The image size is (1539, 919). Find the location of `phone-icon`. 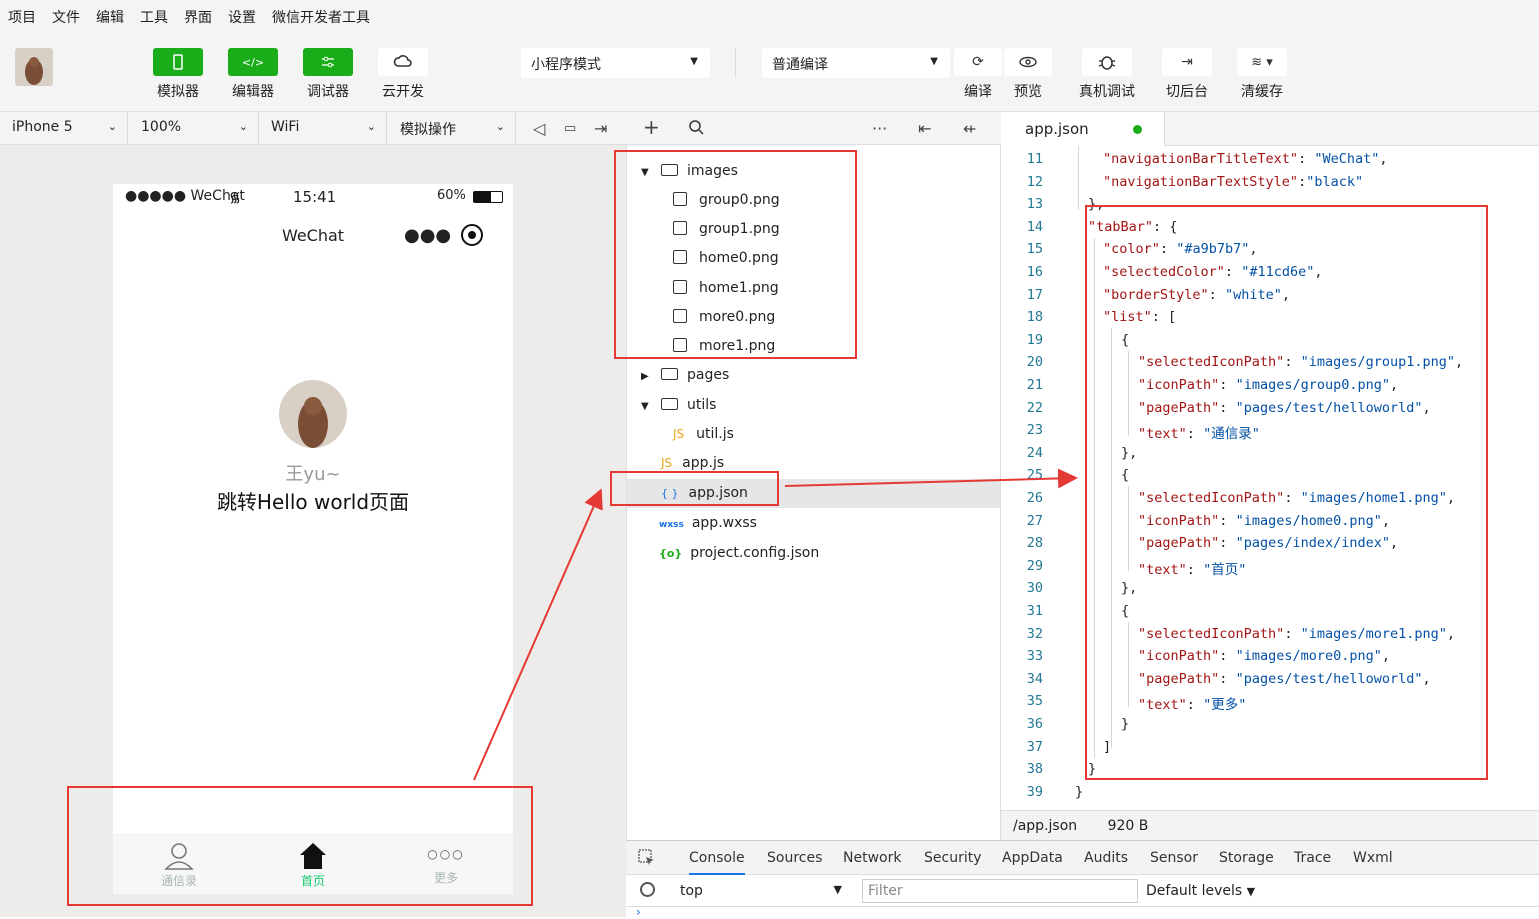

phone-icon is located at coordinates (178, 62).